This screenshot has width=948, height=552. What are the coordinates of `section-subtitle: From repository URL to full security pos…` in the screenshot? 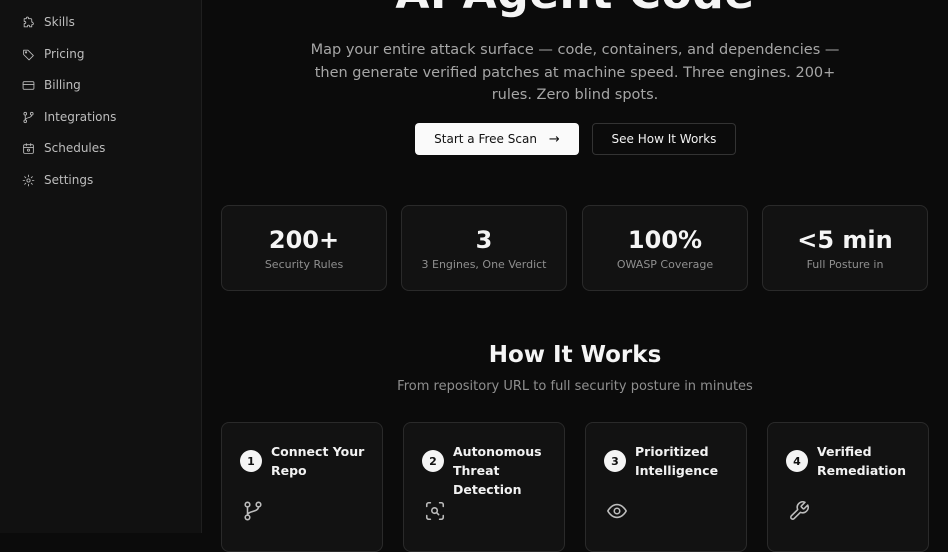 It's located at (575, 386).